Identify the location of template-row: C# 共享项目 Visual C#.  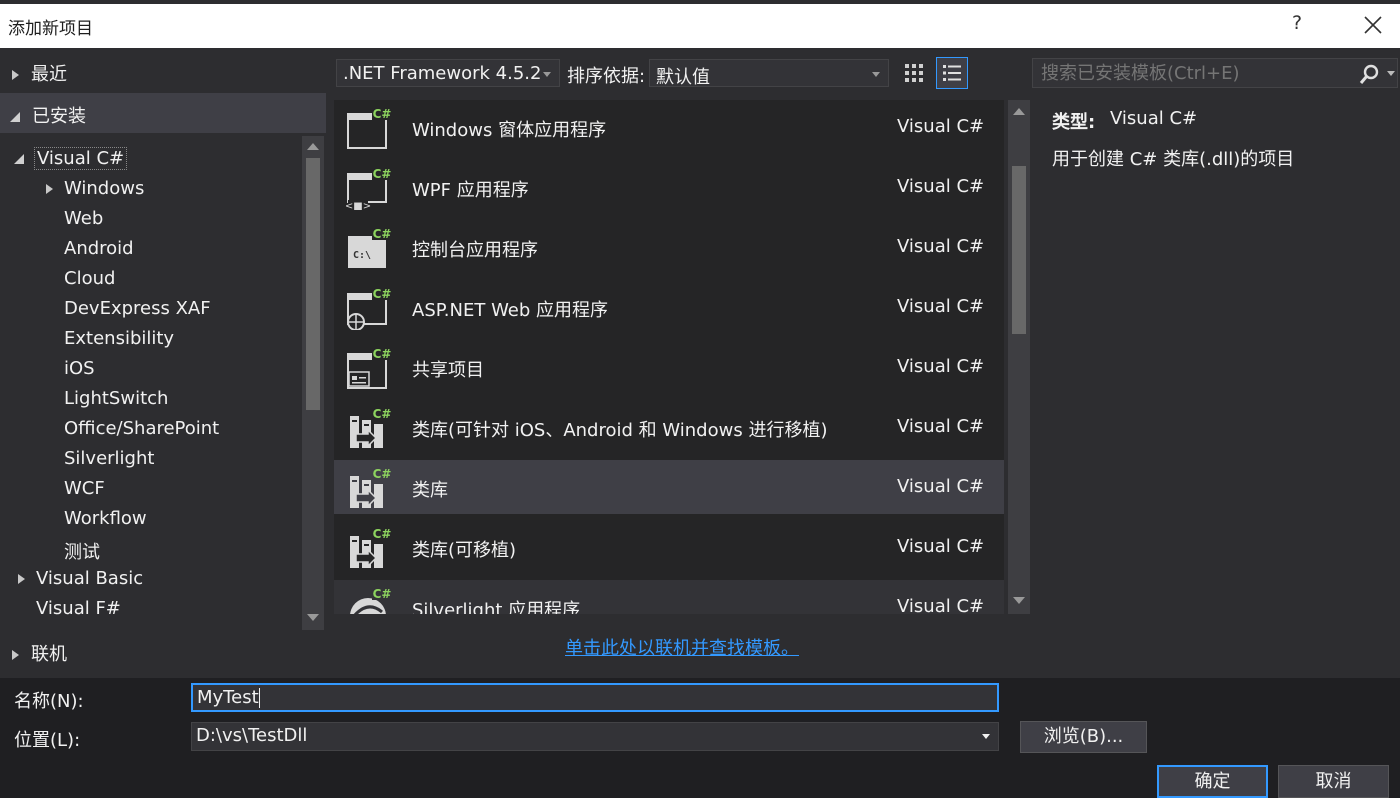
(669, 367).